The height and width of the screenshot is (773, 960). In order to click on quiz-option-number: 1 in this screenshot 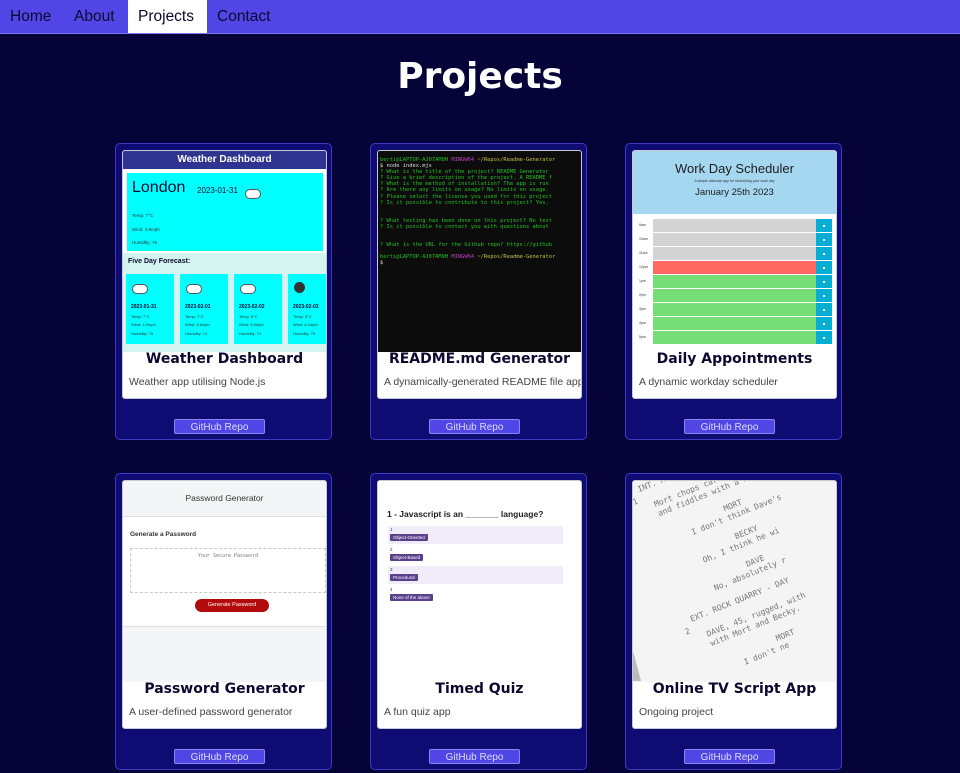, I will do `click(391, 529)`.